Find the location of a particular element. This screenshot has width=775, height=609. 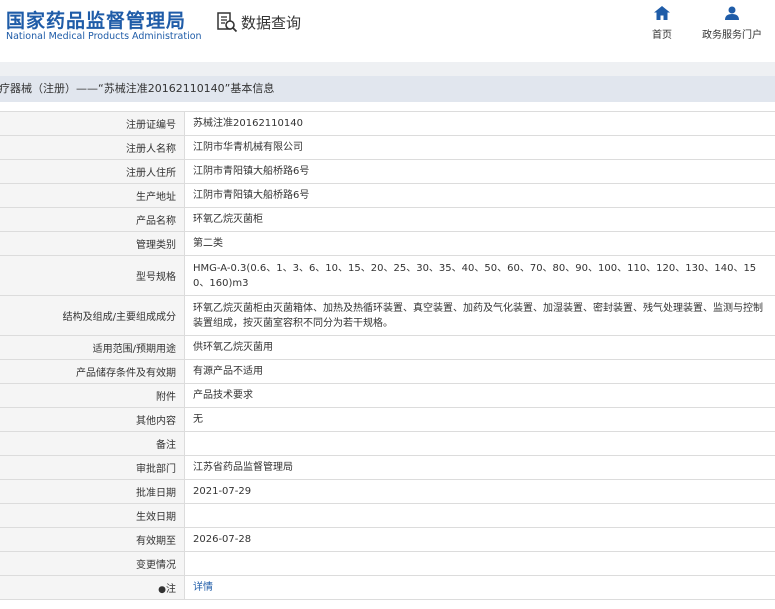

field-value-text: 江苏省药品监督管理局 is located at coordinates (243, 467).